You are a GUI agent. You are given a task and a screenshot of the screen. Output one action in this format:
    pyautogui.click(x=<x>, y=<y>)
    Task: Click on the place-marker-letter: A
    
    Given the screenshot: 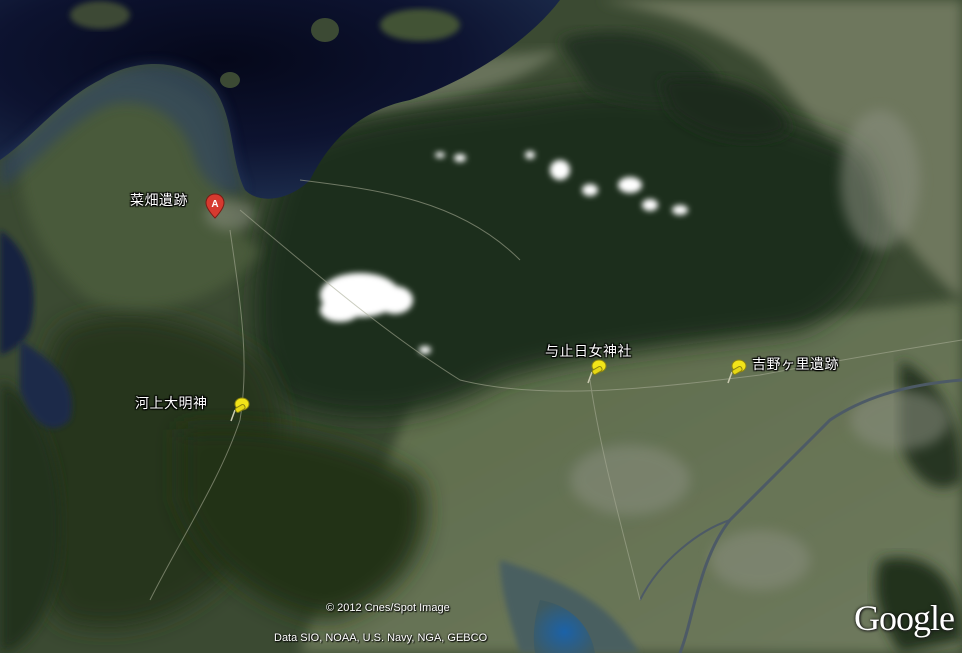 What is the action you would take?
    pyautogui.click(x=214, y=204)
    